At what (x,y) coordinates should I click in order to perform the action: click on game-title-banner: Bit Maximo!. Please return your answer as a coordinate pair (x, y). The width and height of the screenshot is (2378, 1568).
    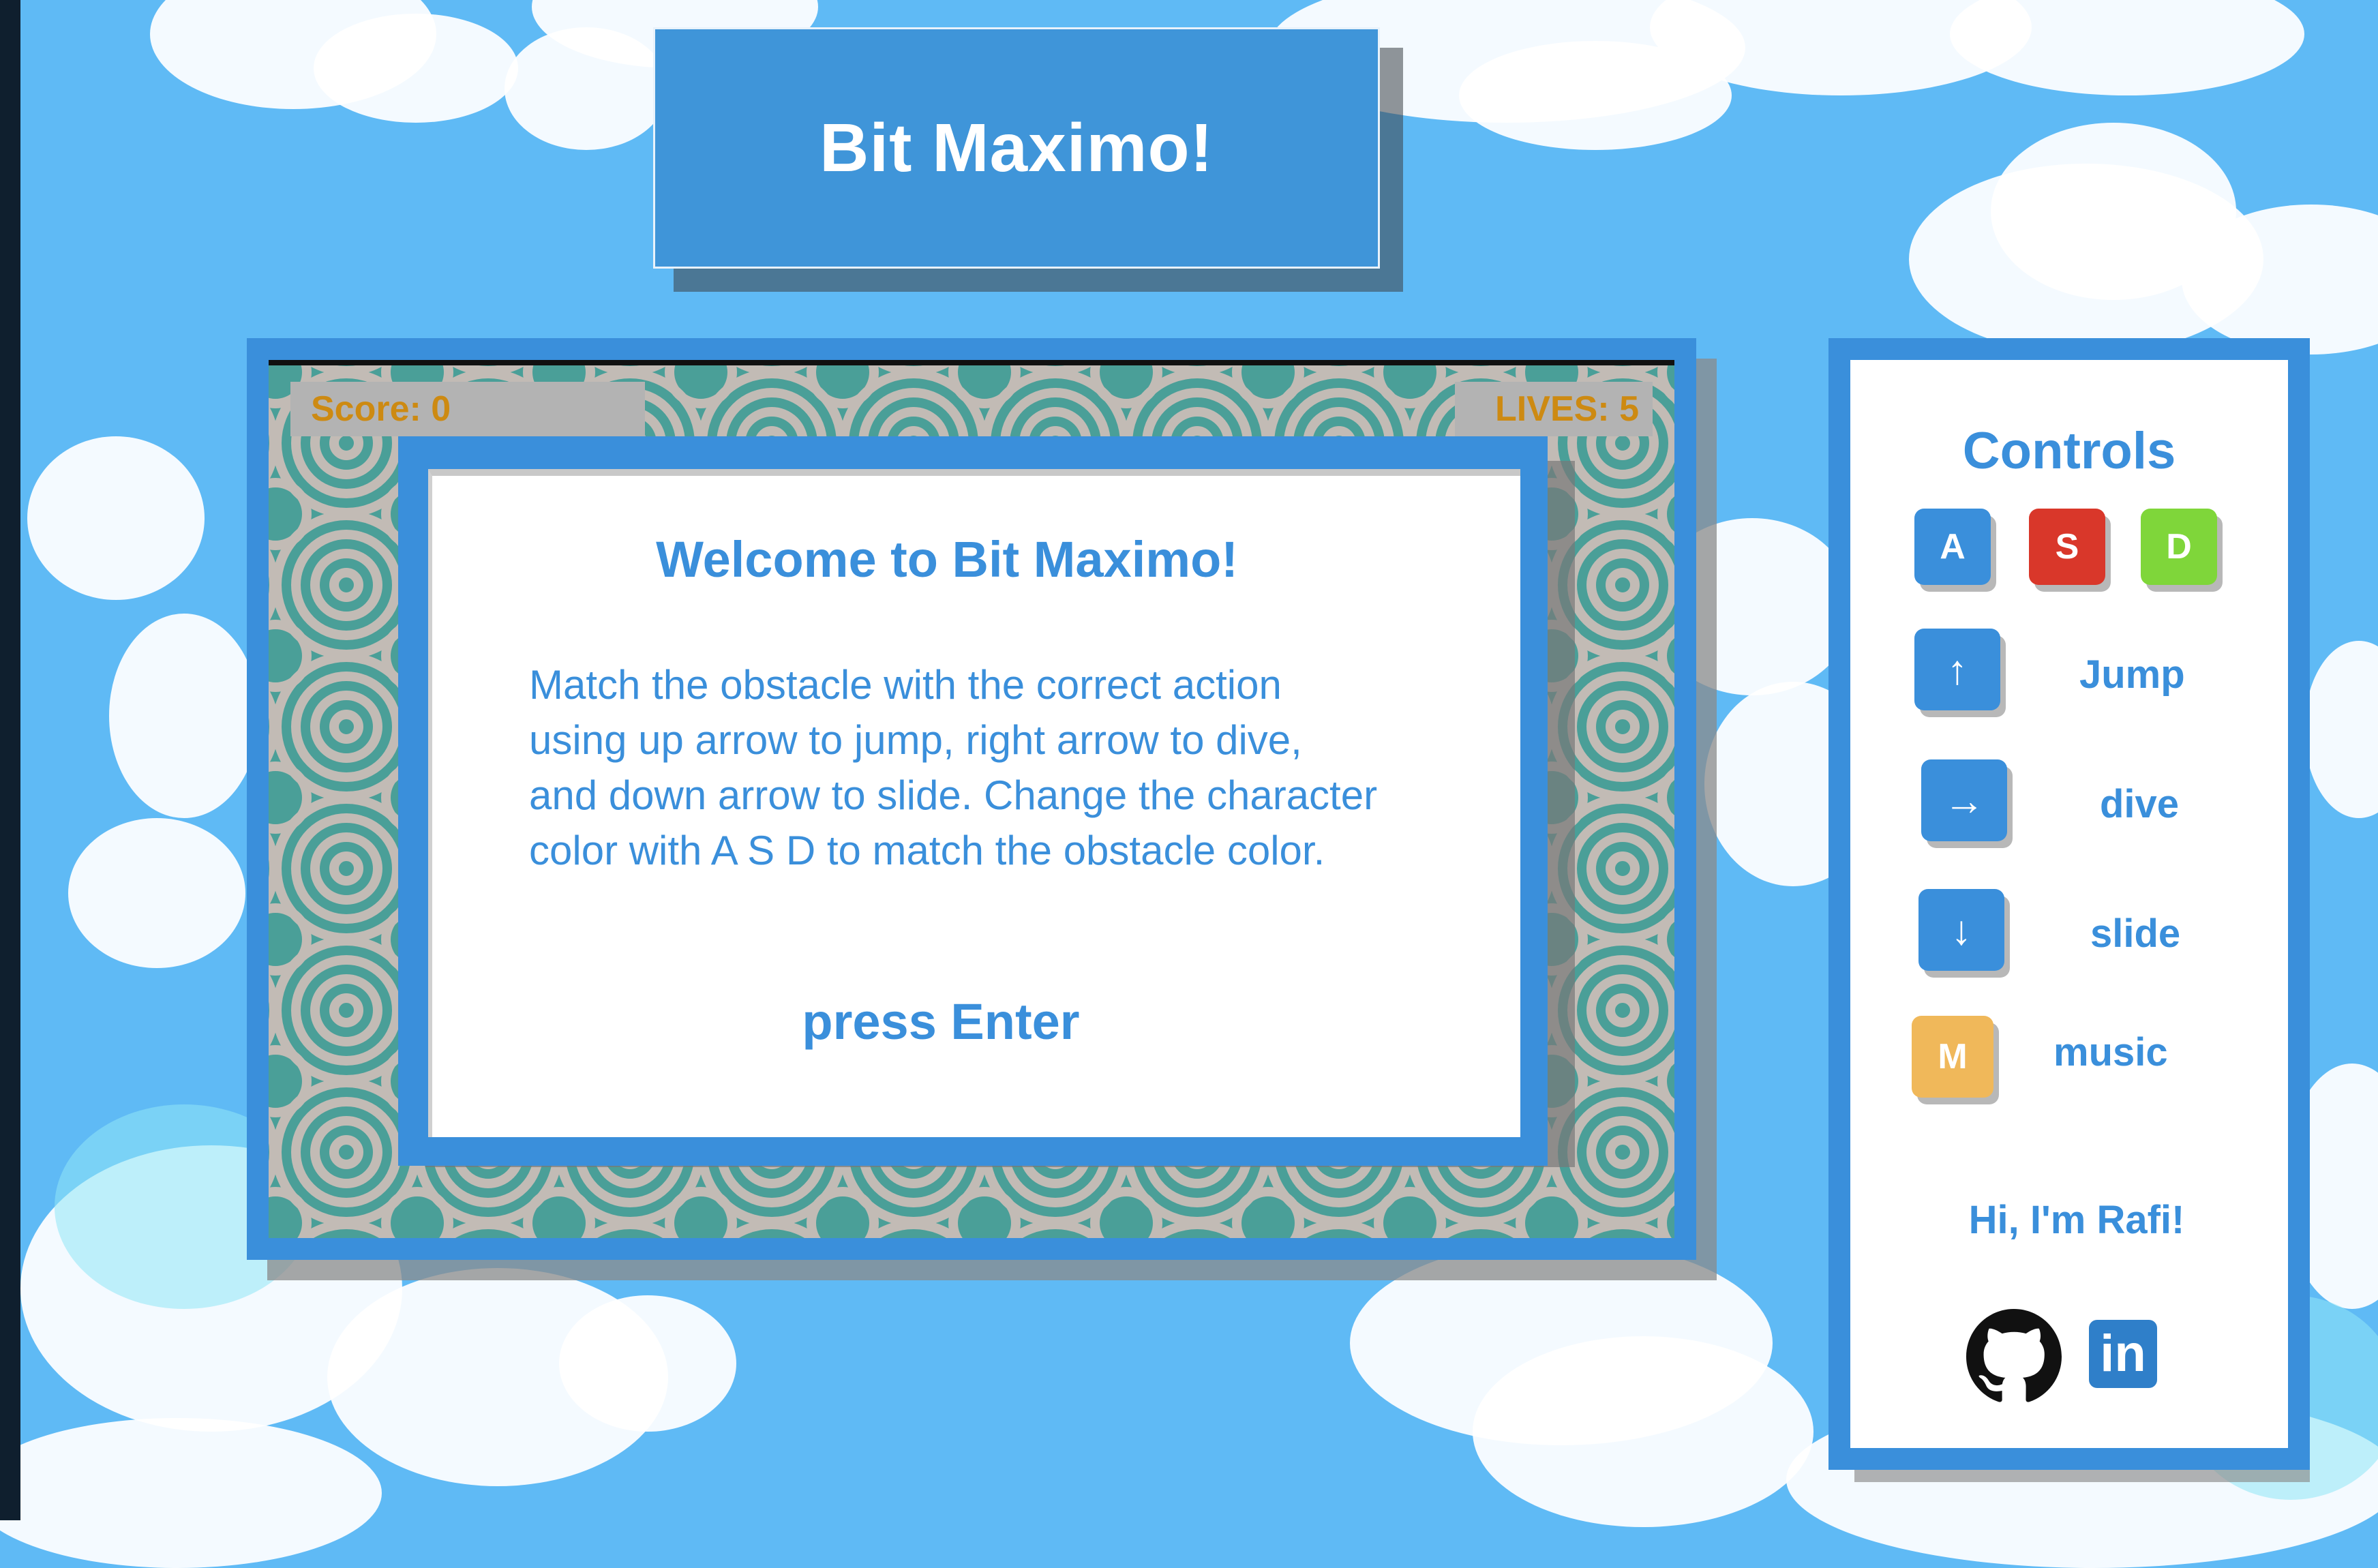
    Looking at the image, I should click on (1016, 148).